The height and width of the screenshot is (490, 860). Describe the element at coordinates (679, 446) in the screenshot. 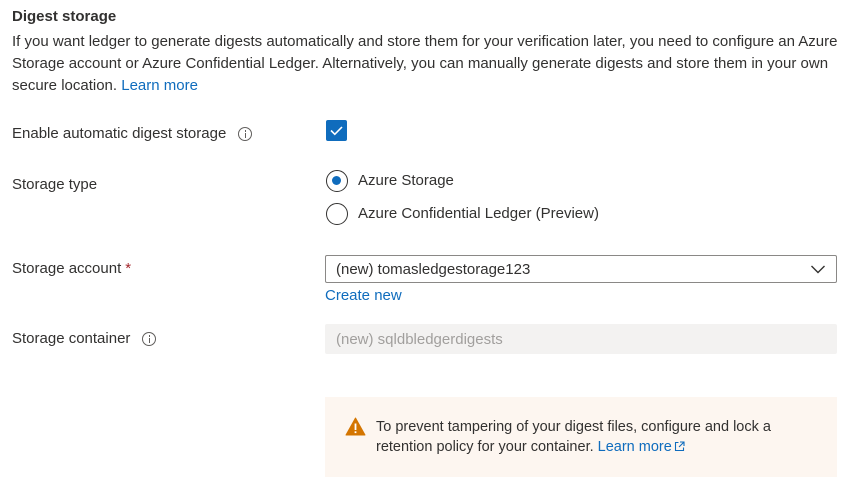

I see `external-link-icon` at that location.